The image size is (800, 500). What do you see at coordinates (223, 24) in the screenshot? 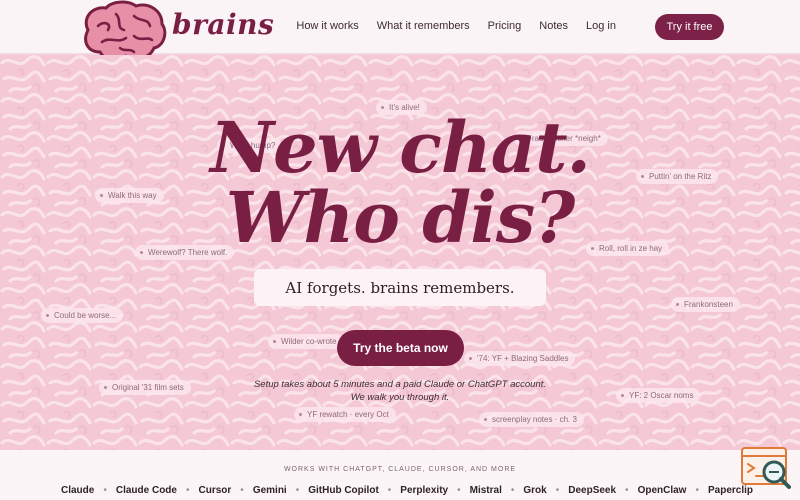
I see `brand-name: brains` at bounding box center [223, 24].